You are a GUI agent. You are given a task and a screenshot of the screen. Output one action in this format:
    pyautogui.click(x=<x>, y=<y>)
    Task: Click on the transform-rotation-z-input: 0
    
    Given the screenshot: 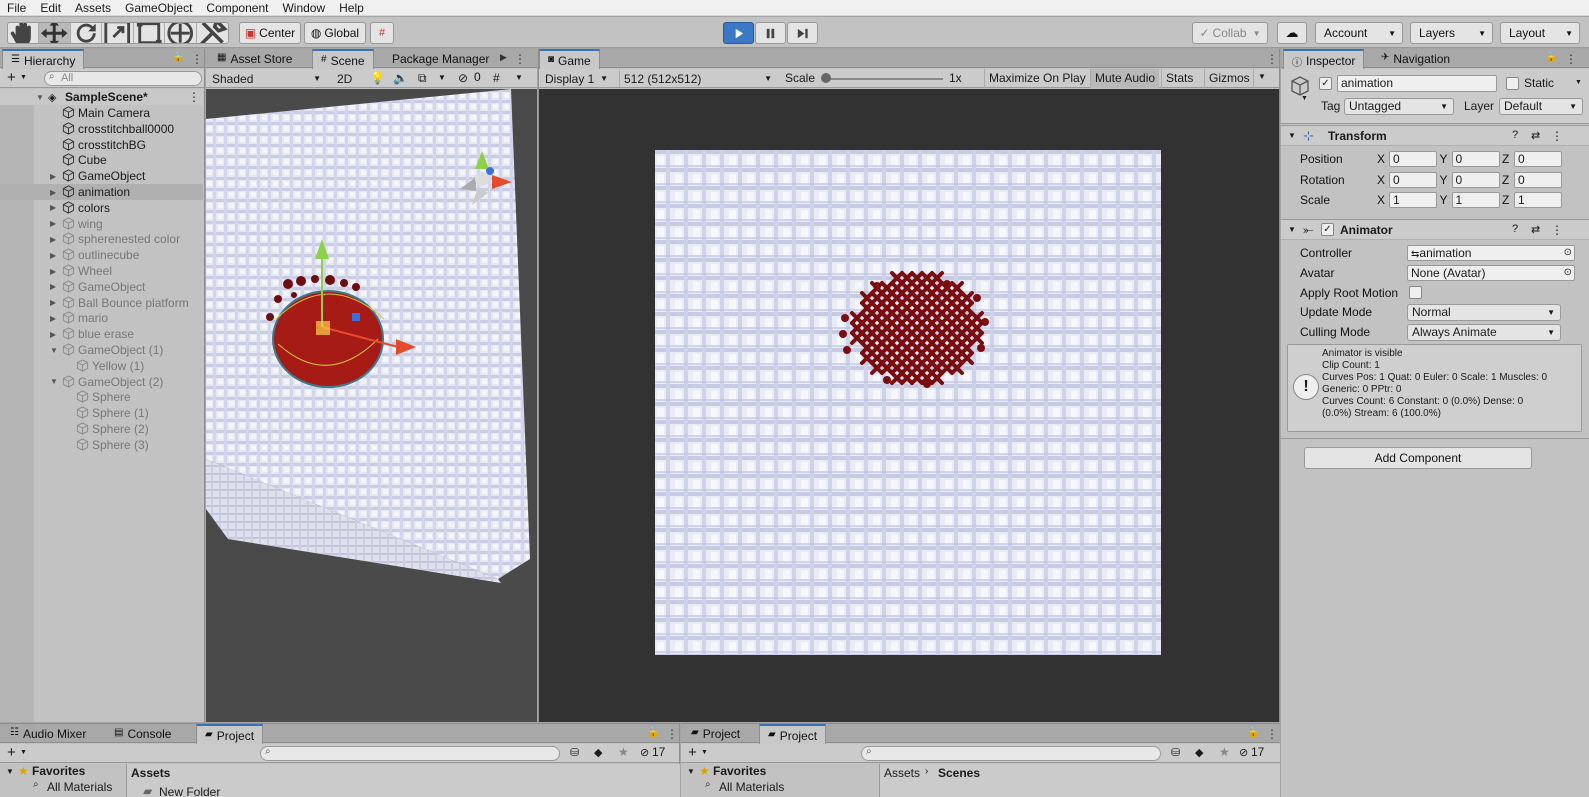 What is the action you would take?
    pyautogui.click(x=1538, y=179)
    